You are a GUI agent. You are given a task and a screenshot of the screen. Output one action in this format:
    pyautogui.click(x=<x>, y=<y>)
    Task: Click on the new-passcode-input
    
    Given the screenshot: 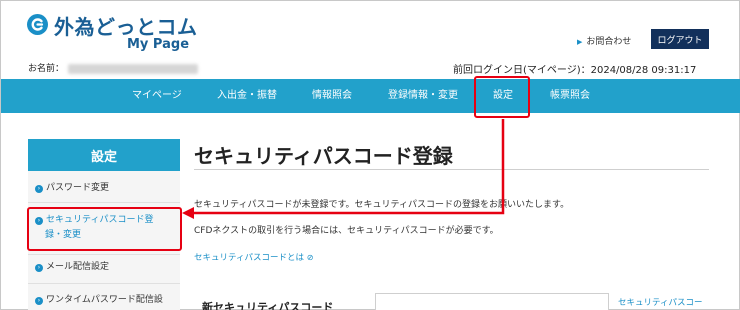 What is the action you would take?
    pyautogui.click(x=492, y=301)
    